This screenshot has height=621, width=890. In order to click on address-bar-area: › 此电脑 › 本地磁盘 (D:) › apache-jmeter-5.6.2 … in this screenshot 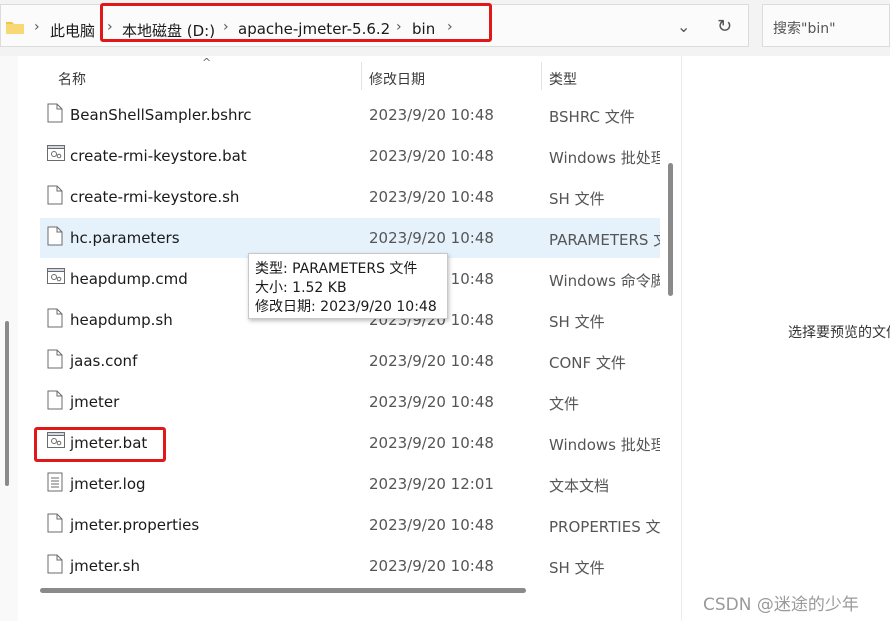, I will do `click(445, 28)`.